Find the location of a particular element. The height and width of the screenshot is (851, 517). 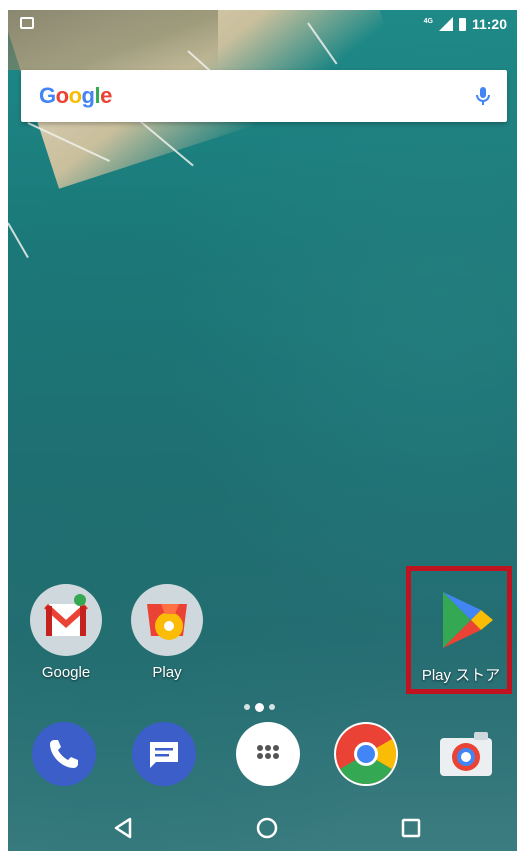

home-circle-icon is located at coordinates (267, 828).